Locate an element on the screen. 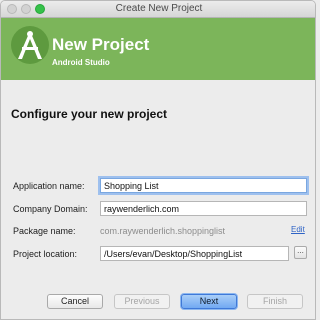  next-button: Next is located at coordinates (209, 301).